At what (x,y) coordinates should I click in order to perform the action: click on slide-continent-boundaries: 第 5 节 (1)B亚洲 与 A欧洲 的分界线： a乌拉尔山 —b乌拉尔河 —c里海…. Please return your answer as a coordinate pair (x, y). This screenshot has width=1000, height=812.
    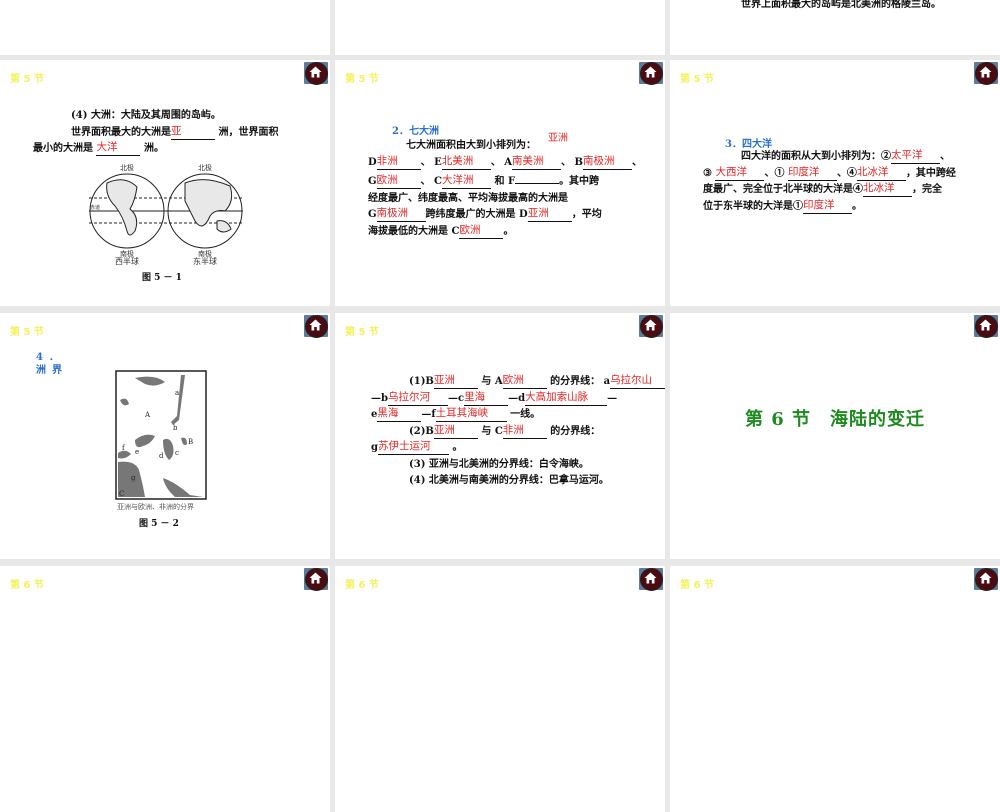
    Looking at the image, I should click on (500, 436).